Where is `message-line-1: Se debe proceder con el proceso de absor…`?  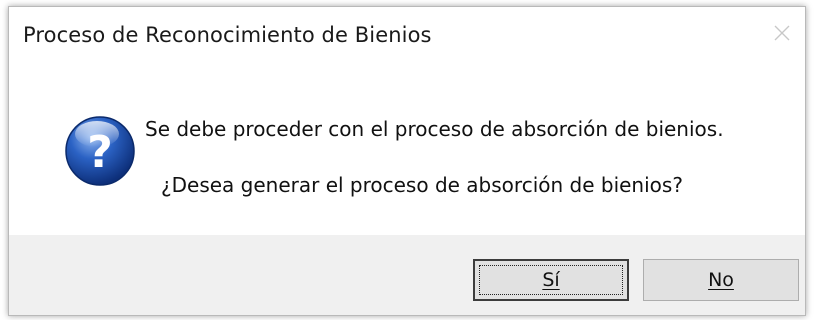 message-line-1: Se debe proceder con el proceso de absor… is located at coordinates (434, 129).